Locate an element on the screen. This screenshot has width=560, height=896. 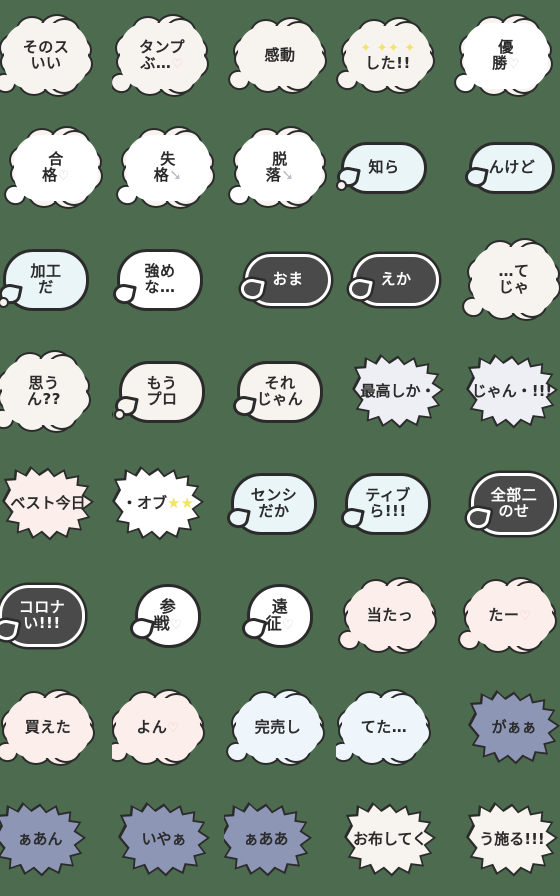
sticker-line: ぁああ is located at coordinates (266, 839).